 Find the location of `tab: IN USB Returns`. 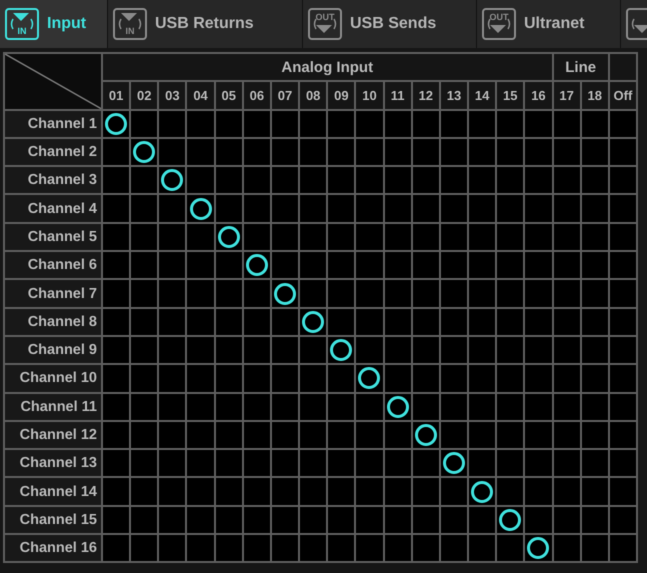

tab: IN USB Returns is located at coordinates (205, 24).